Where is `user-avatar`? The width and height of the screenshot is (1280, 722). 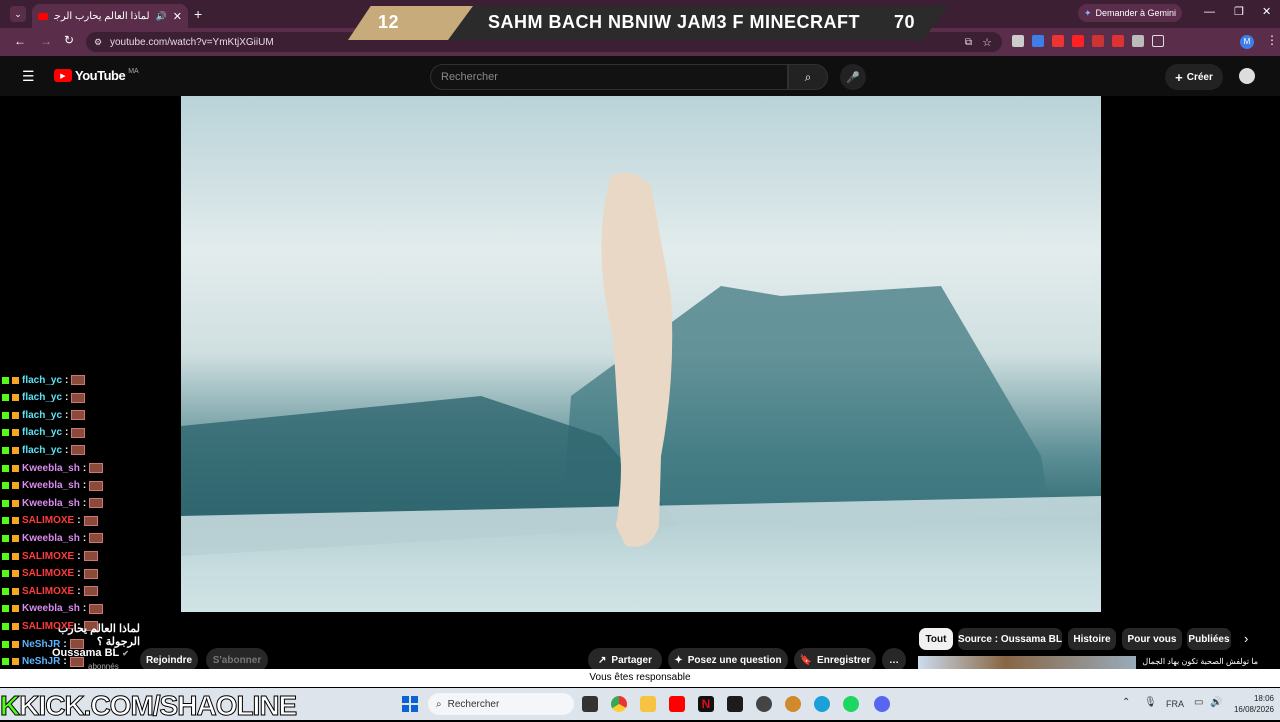
user-avatar is located at coordinates (1247, 76).